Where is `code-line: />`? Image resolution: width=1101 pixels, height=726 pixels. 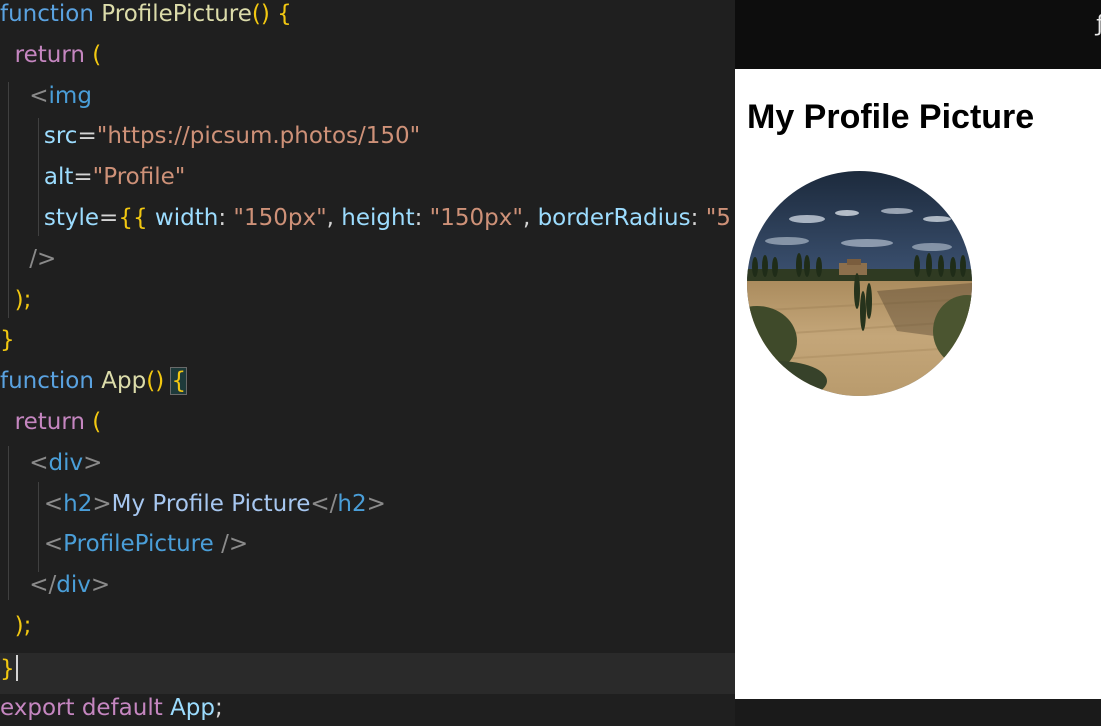 code-line: /> is located at coordinates (367, 265).